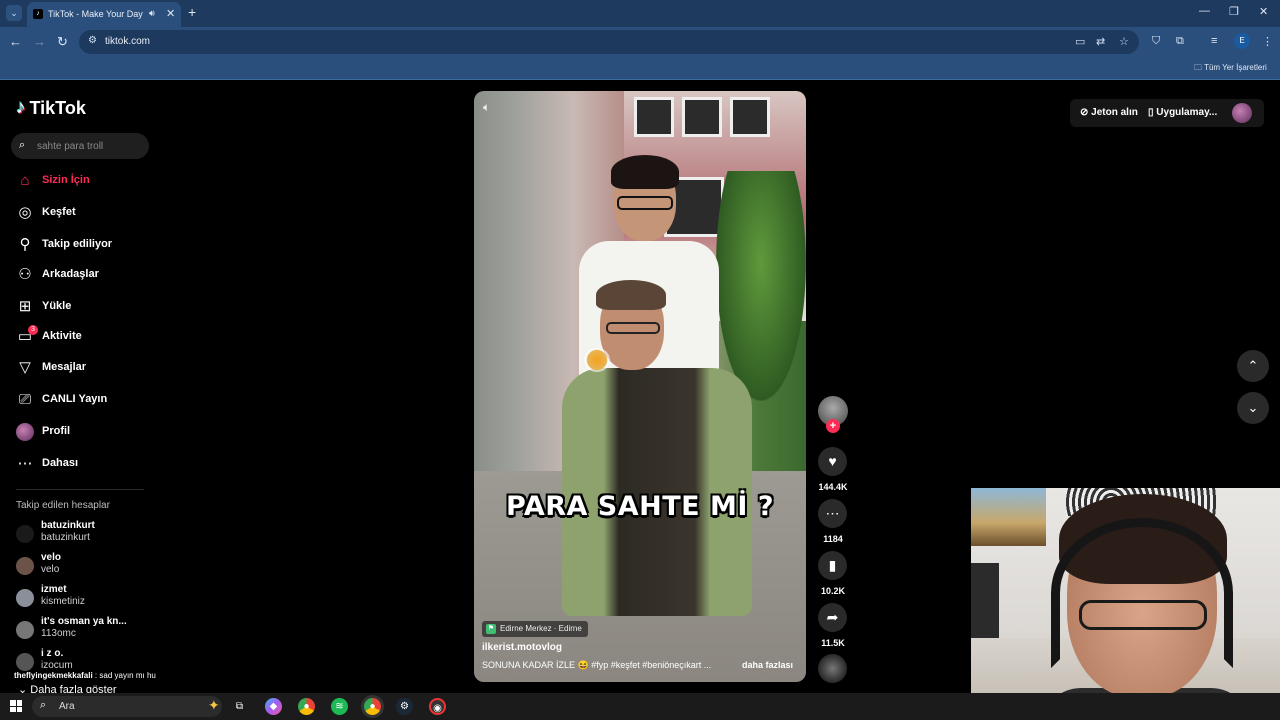 The height and width of the screenshot is (720, 1280). Describe the element at coordinates (657, 448) in the screenshot. I see `video-person-man` at that location.